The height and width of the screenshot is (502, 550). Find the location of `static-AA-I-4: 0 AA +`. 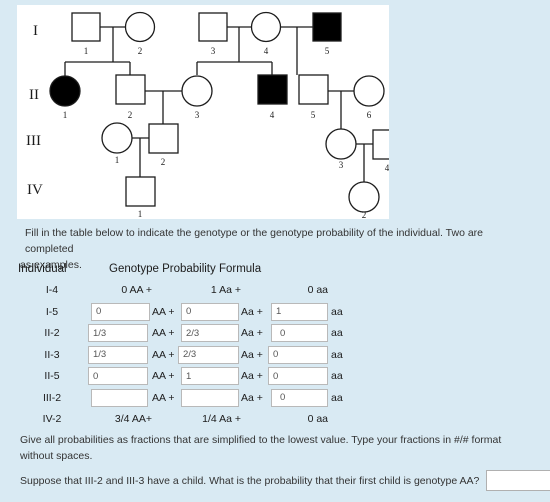

static-AA-I-4: 0 AA + is located at coordinates (136, 290).